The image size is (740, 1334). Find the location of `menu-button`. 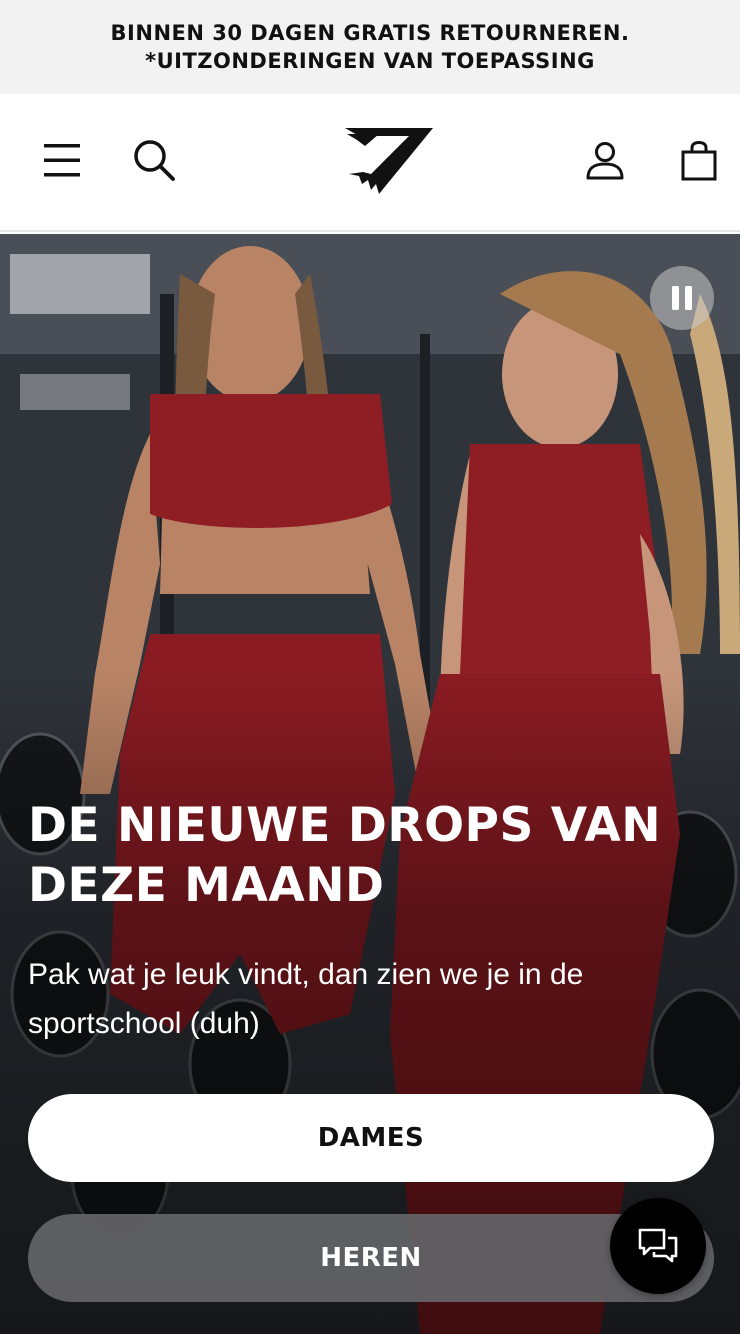

menu-button is located at coordinates (62, 160).